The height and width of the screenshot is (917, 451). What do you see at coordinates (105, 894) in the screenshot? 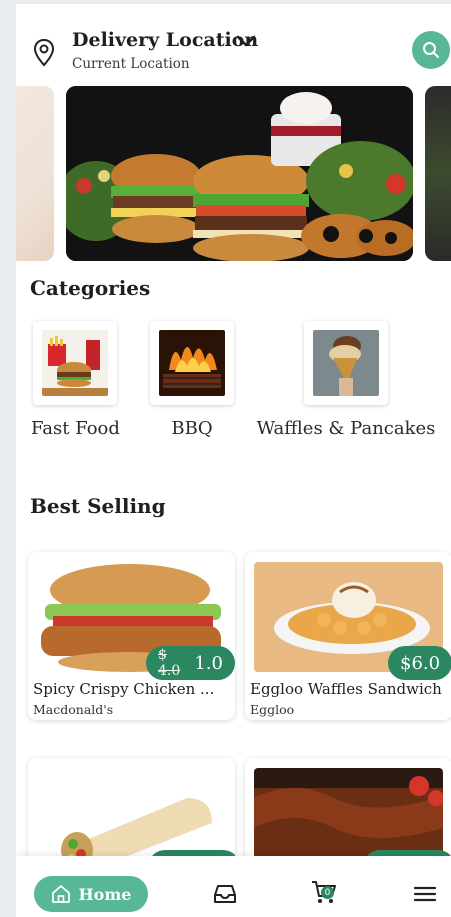
I see `home-tab-label: Home` at bounding box center [105, 894].